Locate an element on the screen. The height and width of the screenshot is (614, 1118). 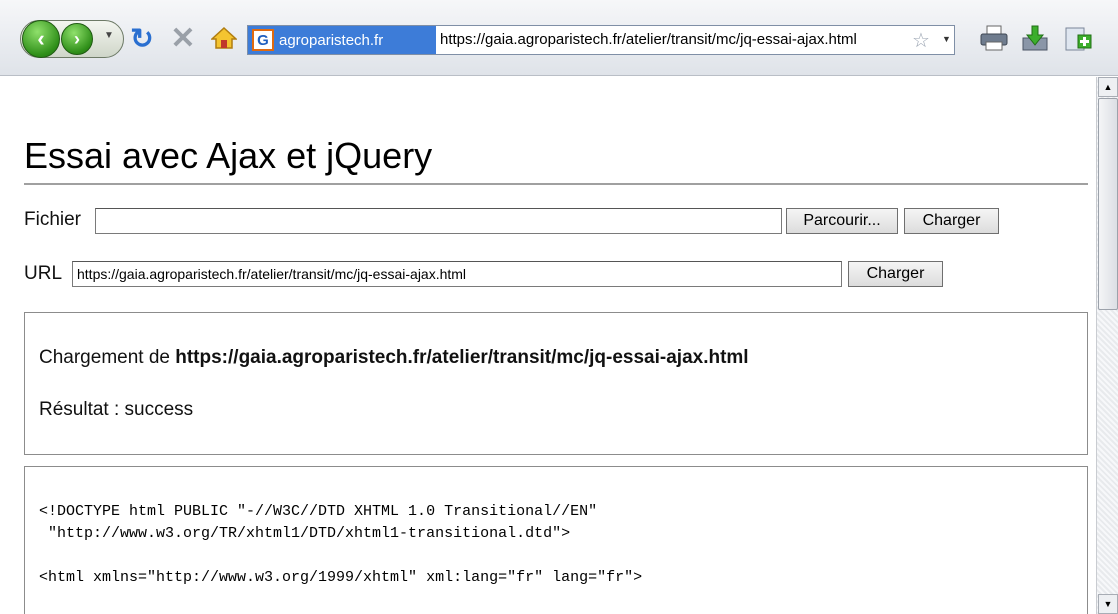
site-identity-button: G agroparistech.fr is located at coordinates (342, 40).